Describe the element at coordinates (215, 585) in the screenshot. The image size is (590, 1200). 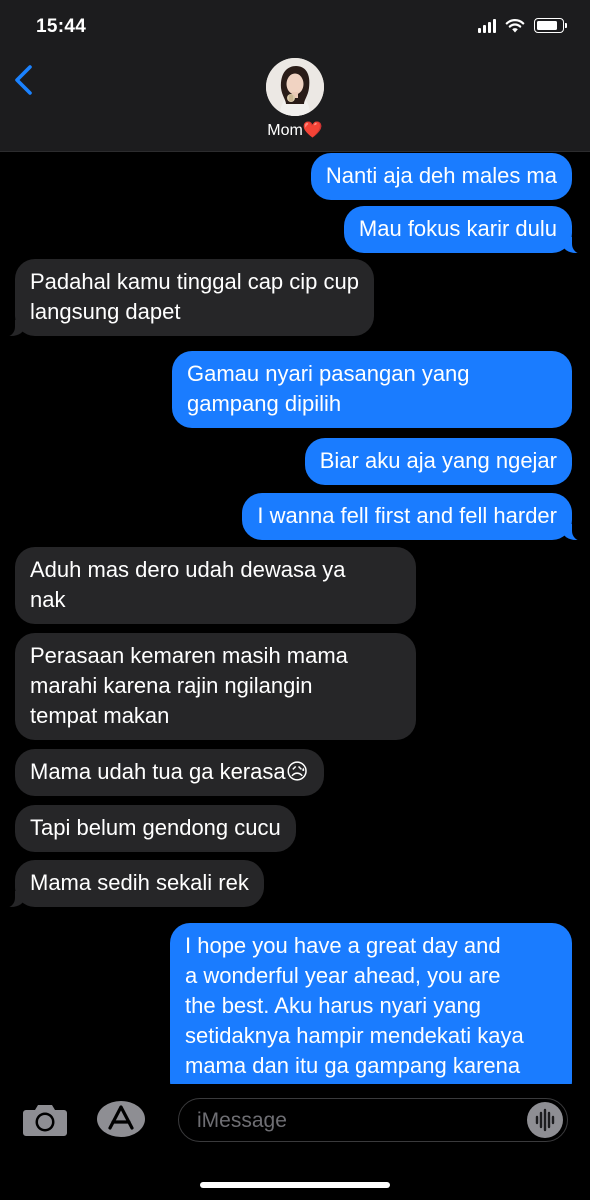
I see `message-bubble-received: Aduh mas dero udah dewasa ya nak` at that location.